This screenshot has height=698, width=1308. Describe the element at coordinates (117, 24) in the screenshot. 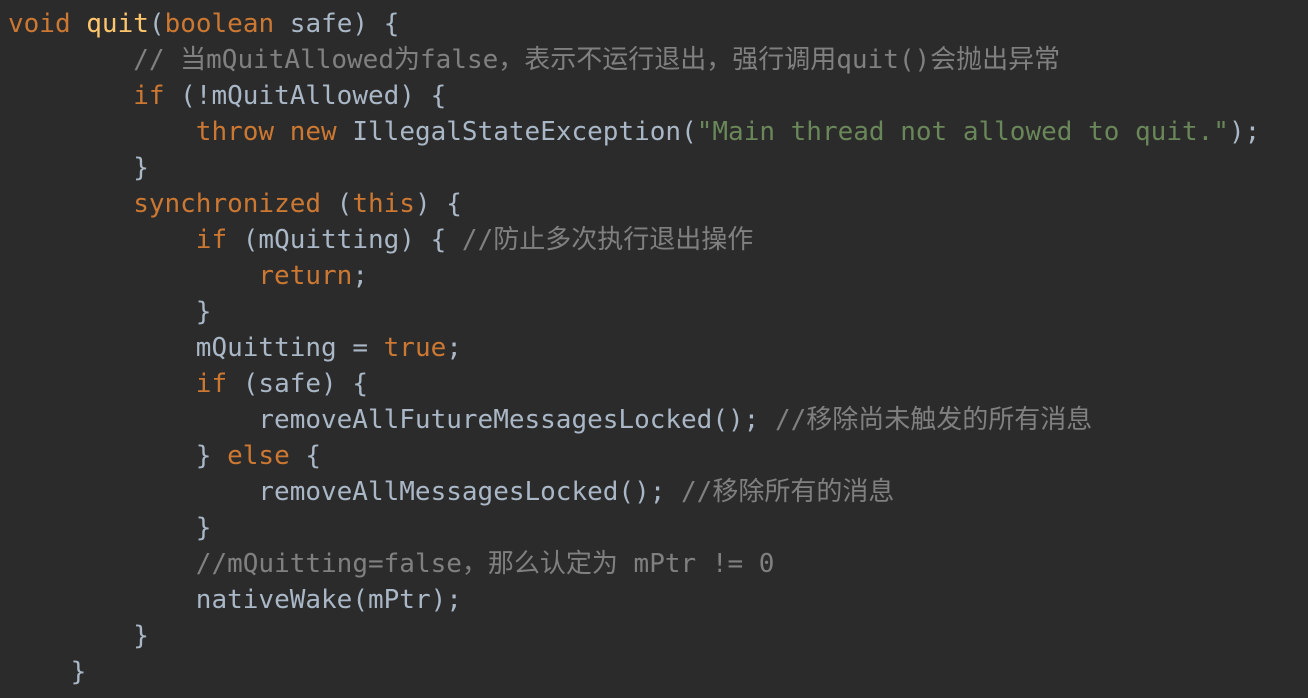

I see `code-function-name: quit` at that location.